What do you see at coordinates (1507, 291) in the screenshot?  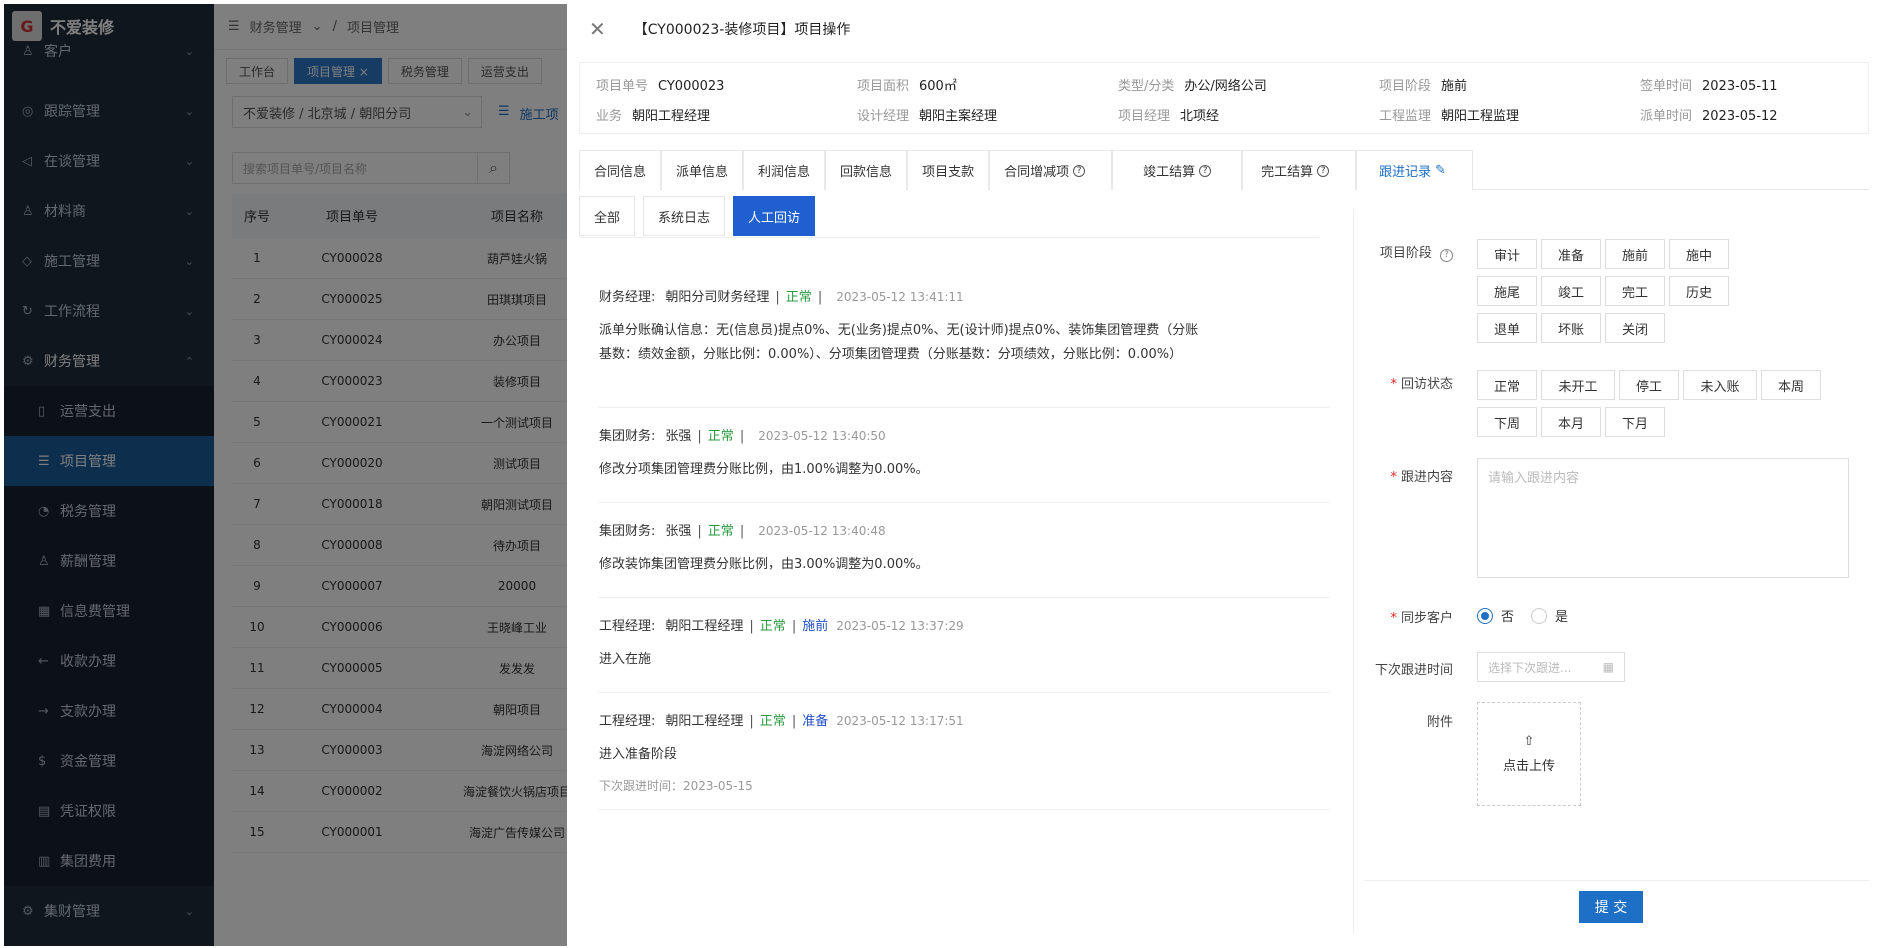 I see `stage-option: 施尾` at bounding box center [1507, 291].